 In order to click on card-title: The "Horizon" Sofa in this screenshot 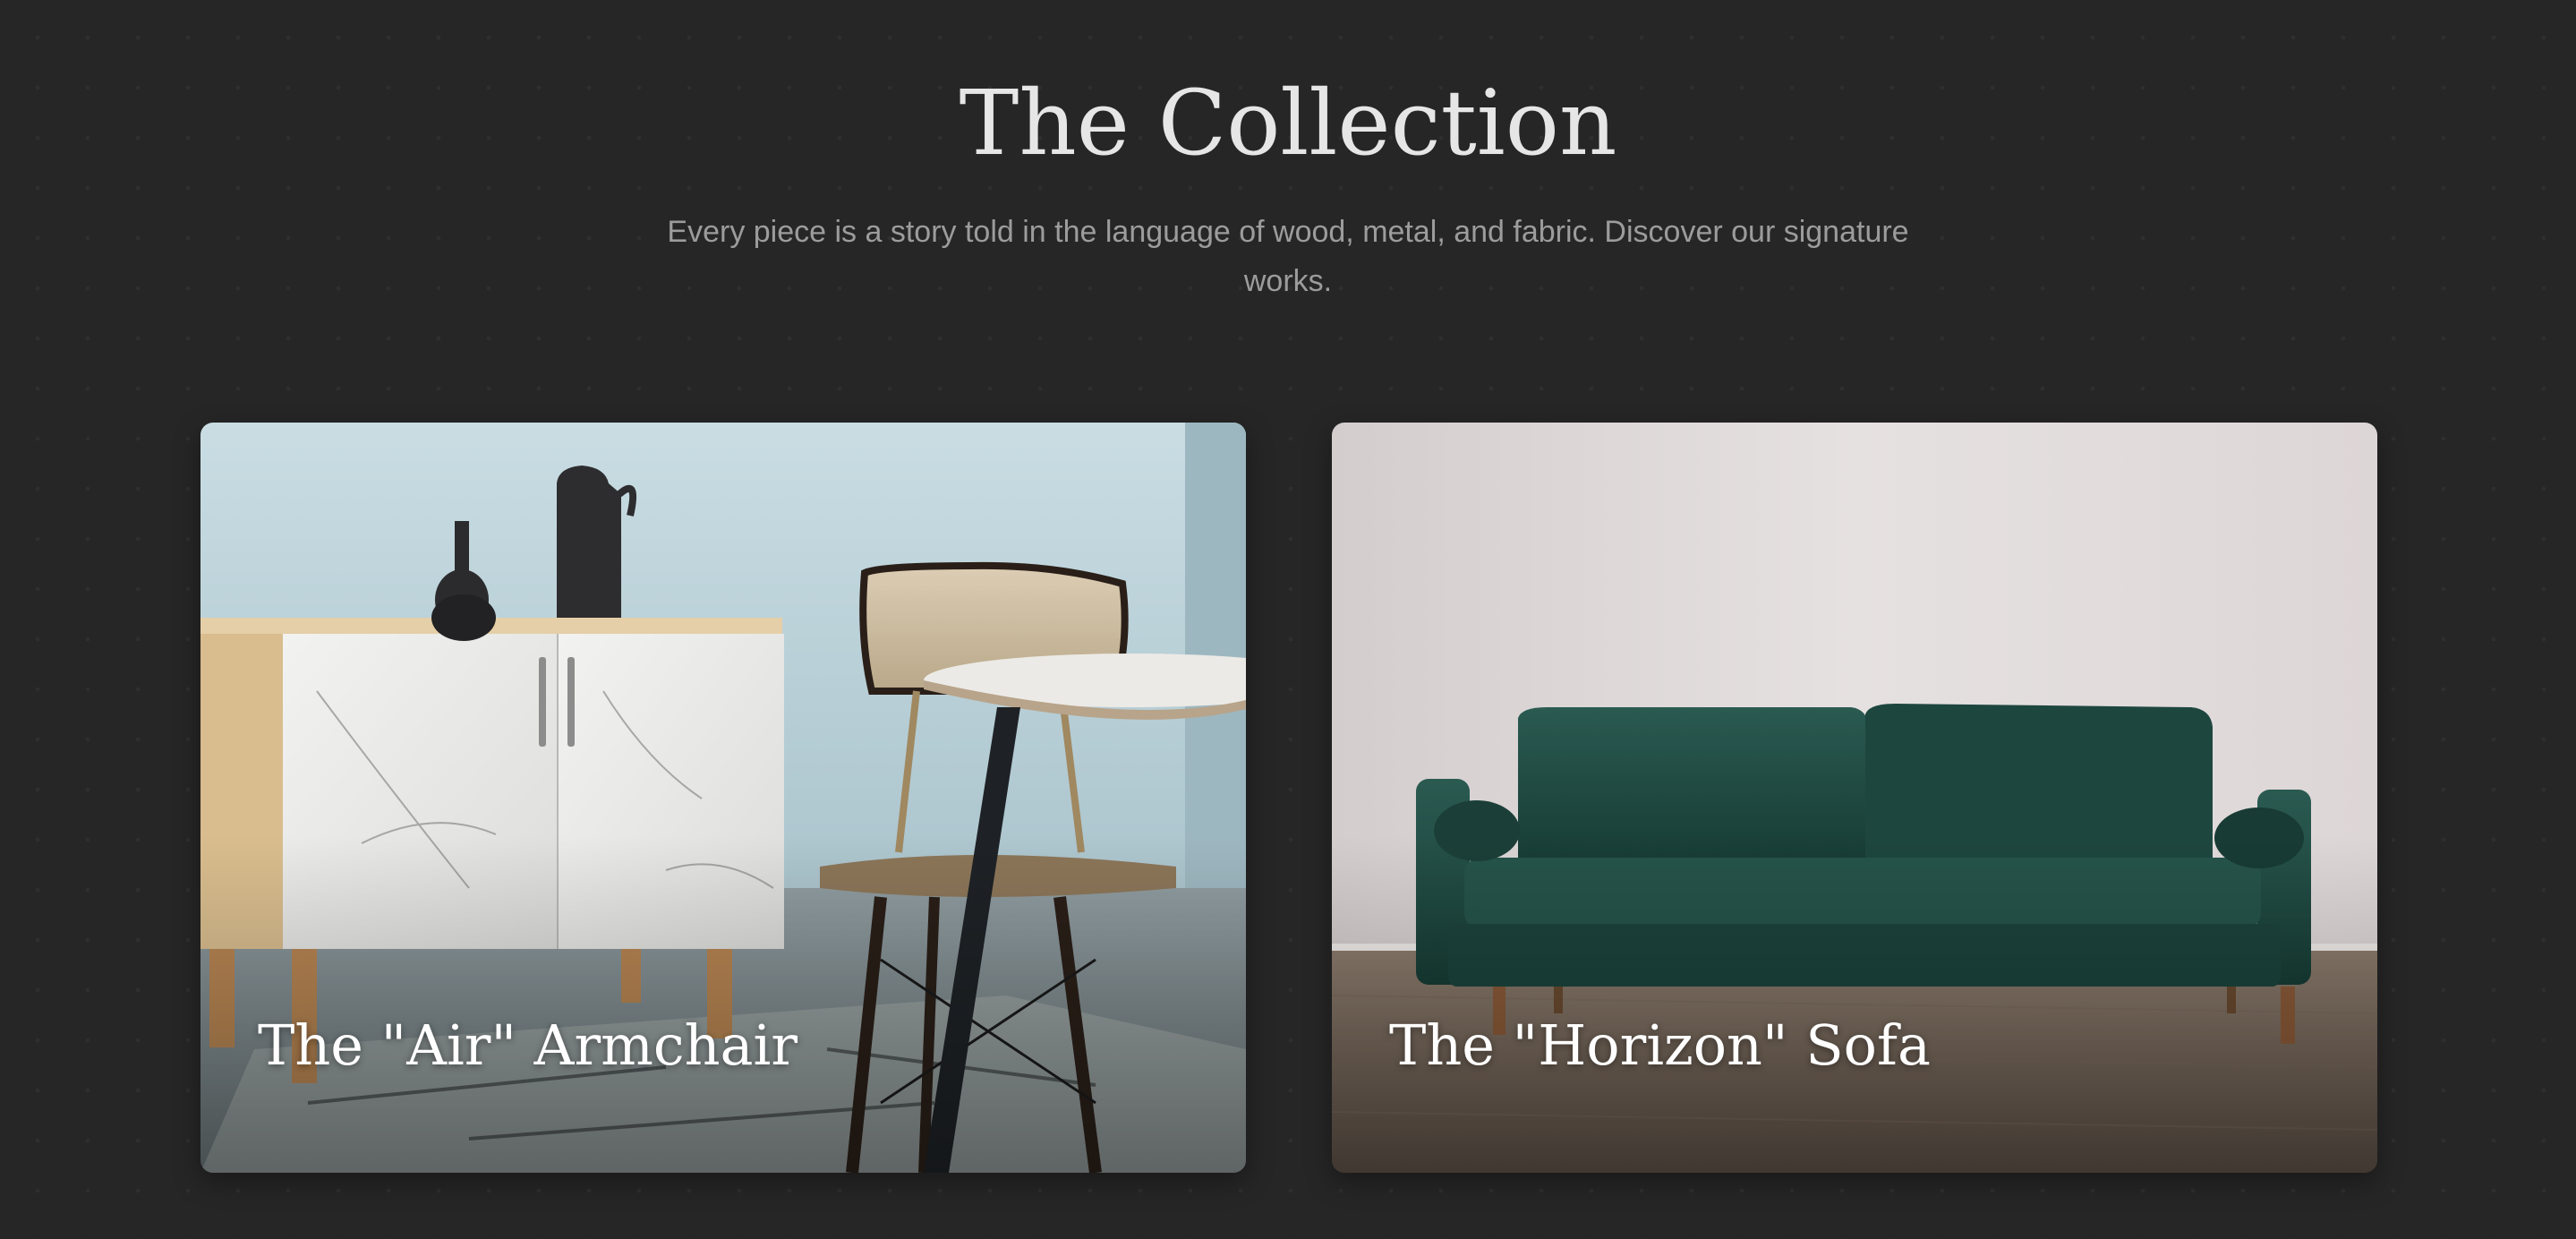, I will do `click(1660, 1045)`.